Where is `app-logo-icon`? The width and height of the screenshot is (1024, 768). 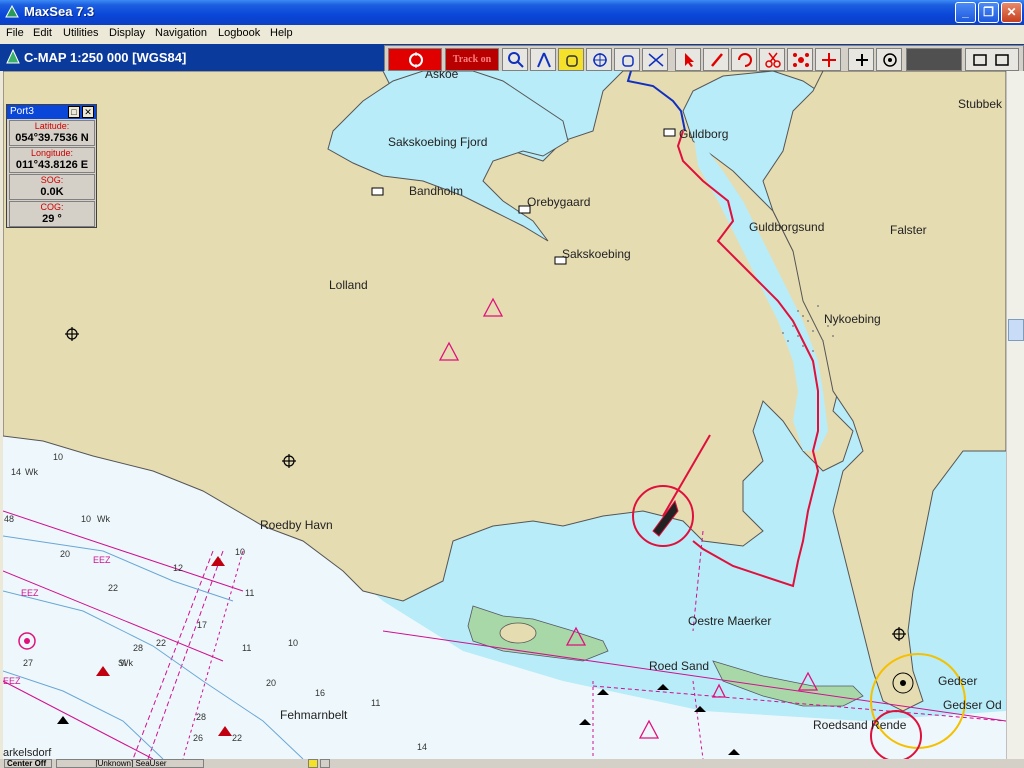 app-logo-icon is located at coordinates (12, 11).